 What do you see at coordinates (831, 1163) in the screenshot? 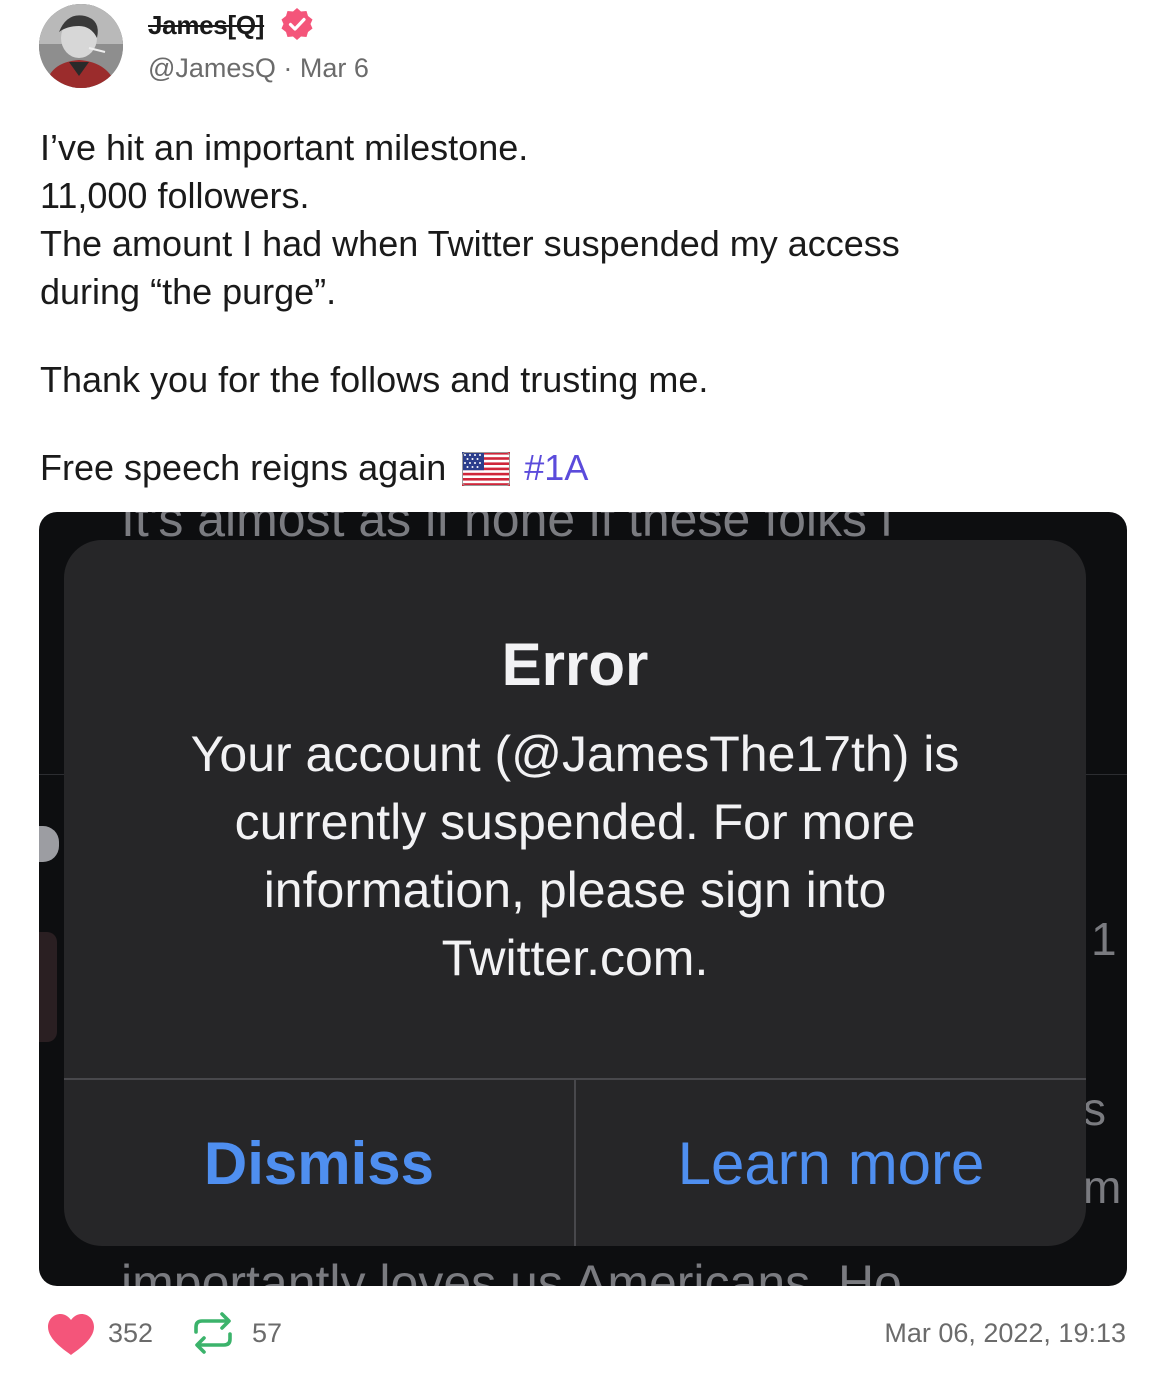
I see `learn-more-button: Learn more` at bounding box center [831, 1163].